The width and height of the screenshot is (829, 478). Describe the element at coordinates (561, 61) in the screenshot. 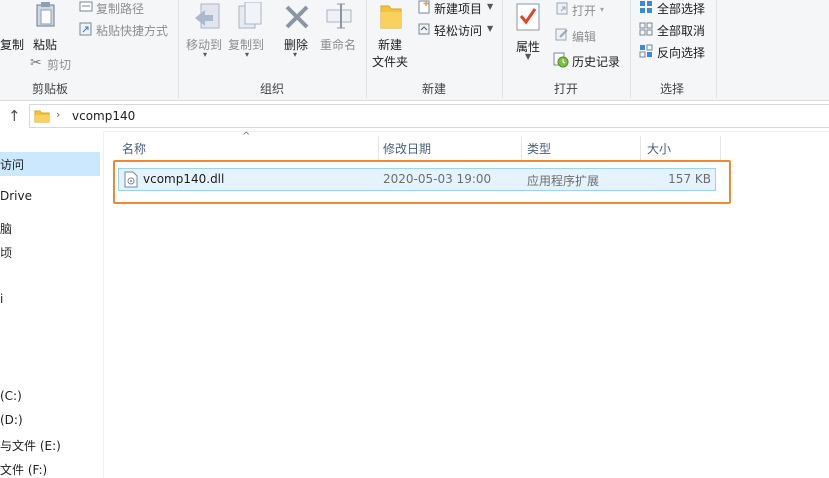

I see `history-icon` at that location.